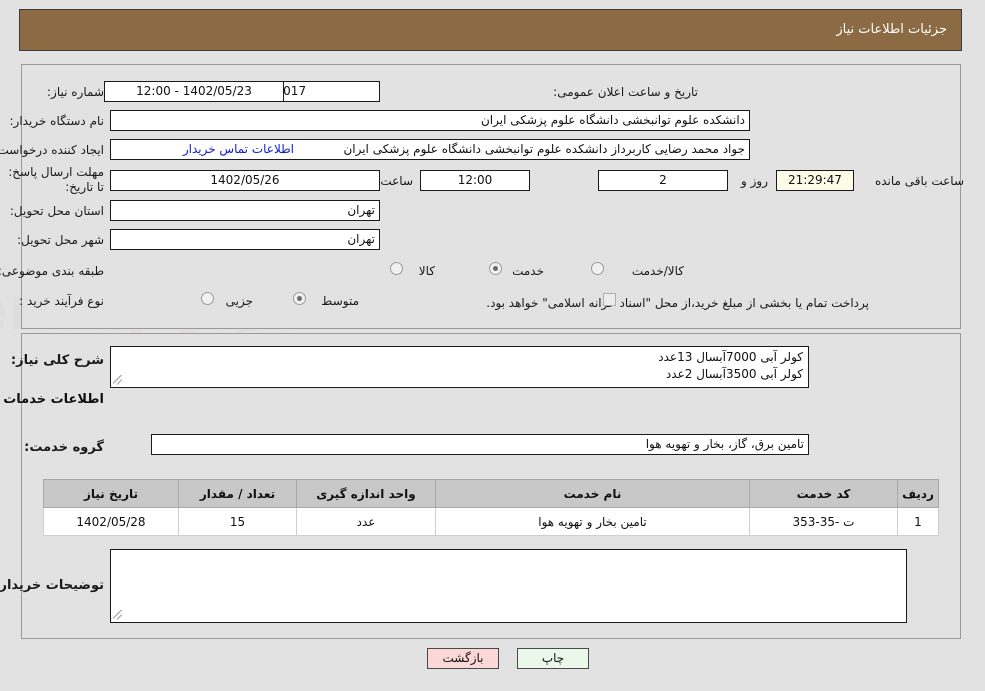  I want to click on page-title: جزئیات اطلاعات نیاز, so click(892, 29).